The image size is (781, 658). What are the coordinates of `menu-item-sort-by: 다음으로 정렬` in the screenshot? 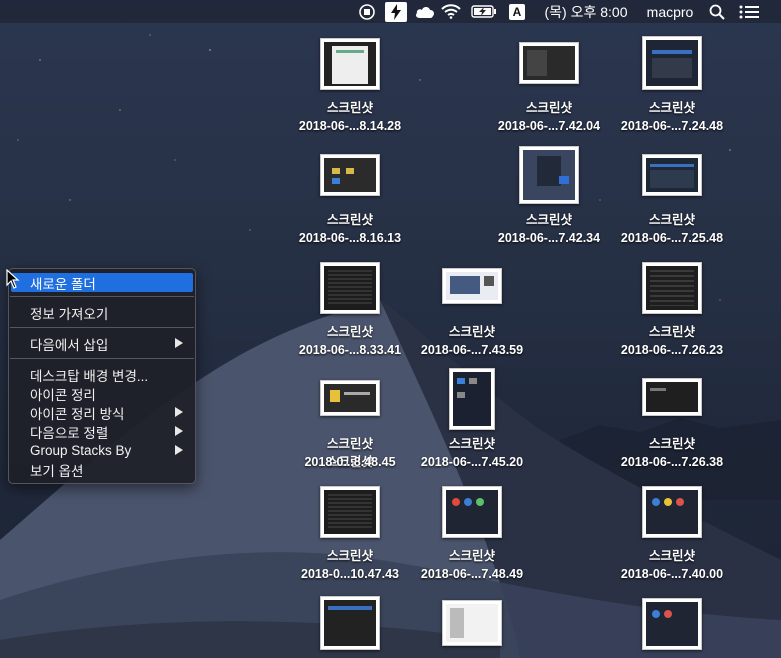 It's located at (102, 431).